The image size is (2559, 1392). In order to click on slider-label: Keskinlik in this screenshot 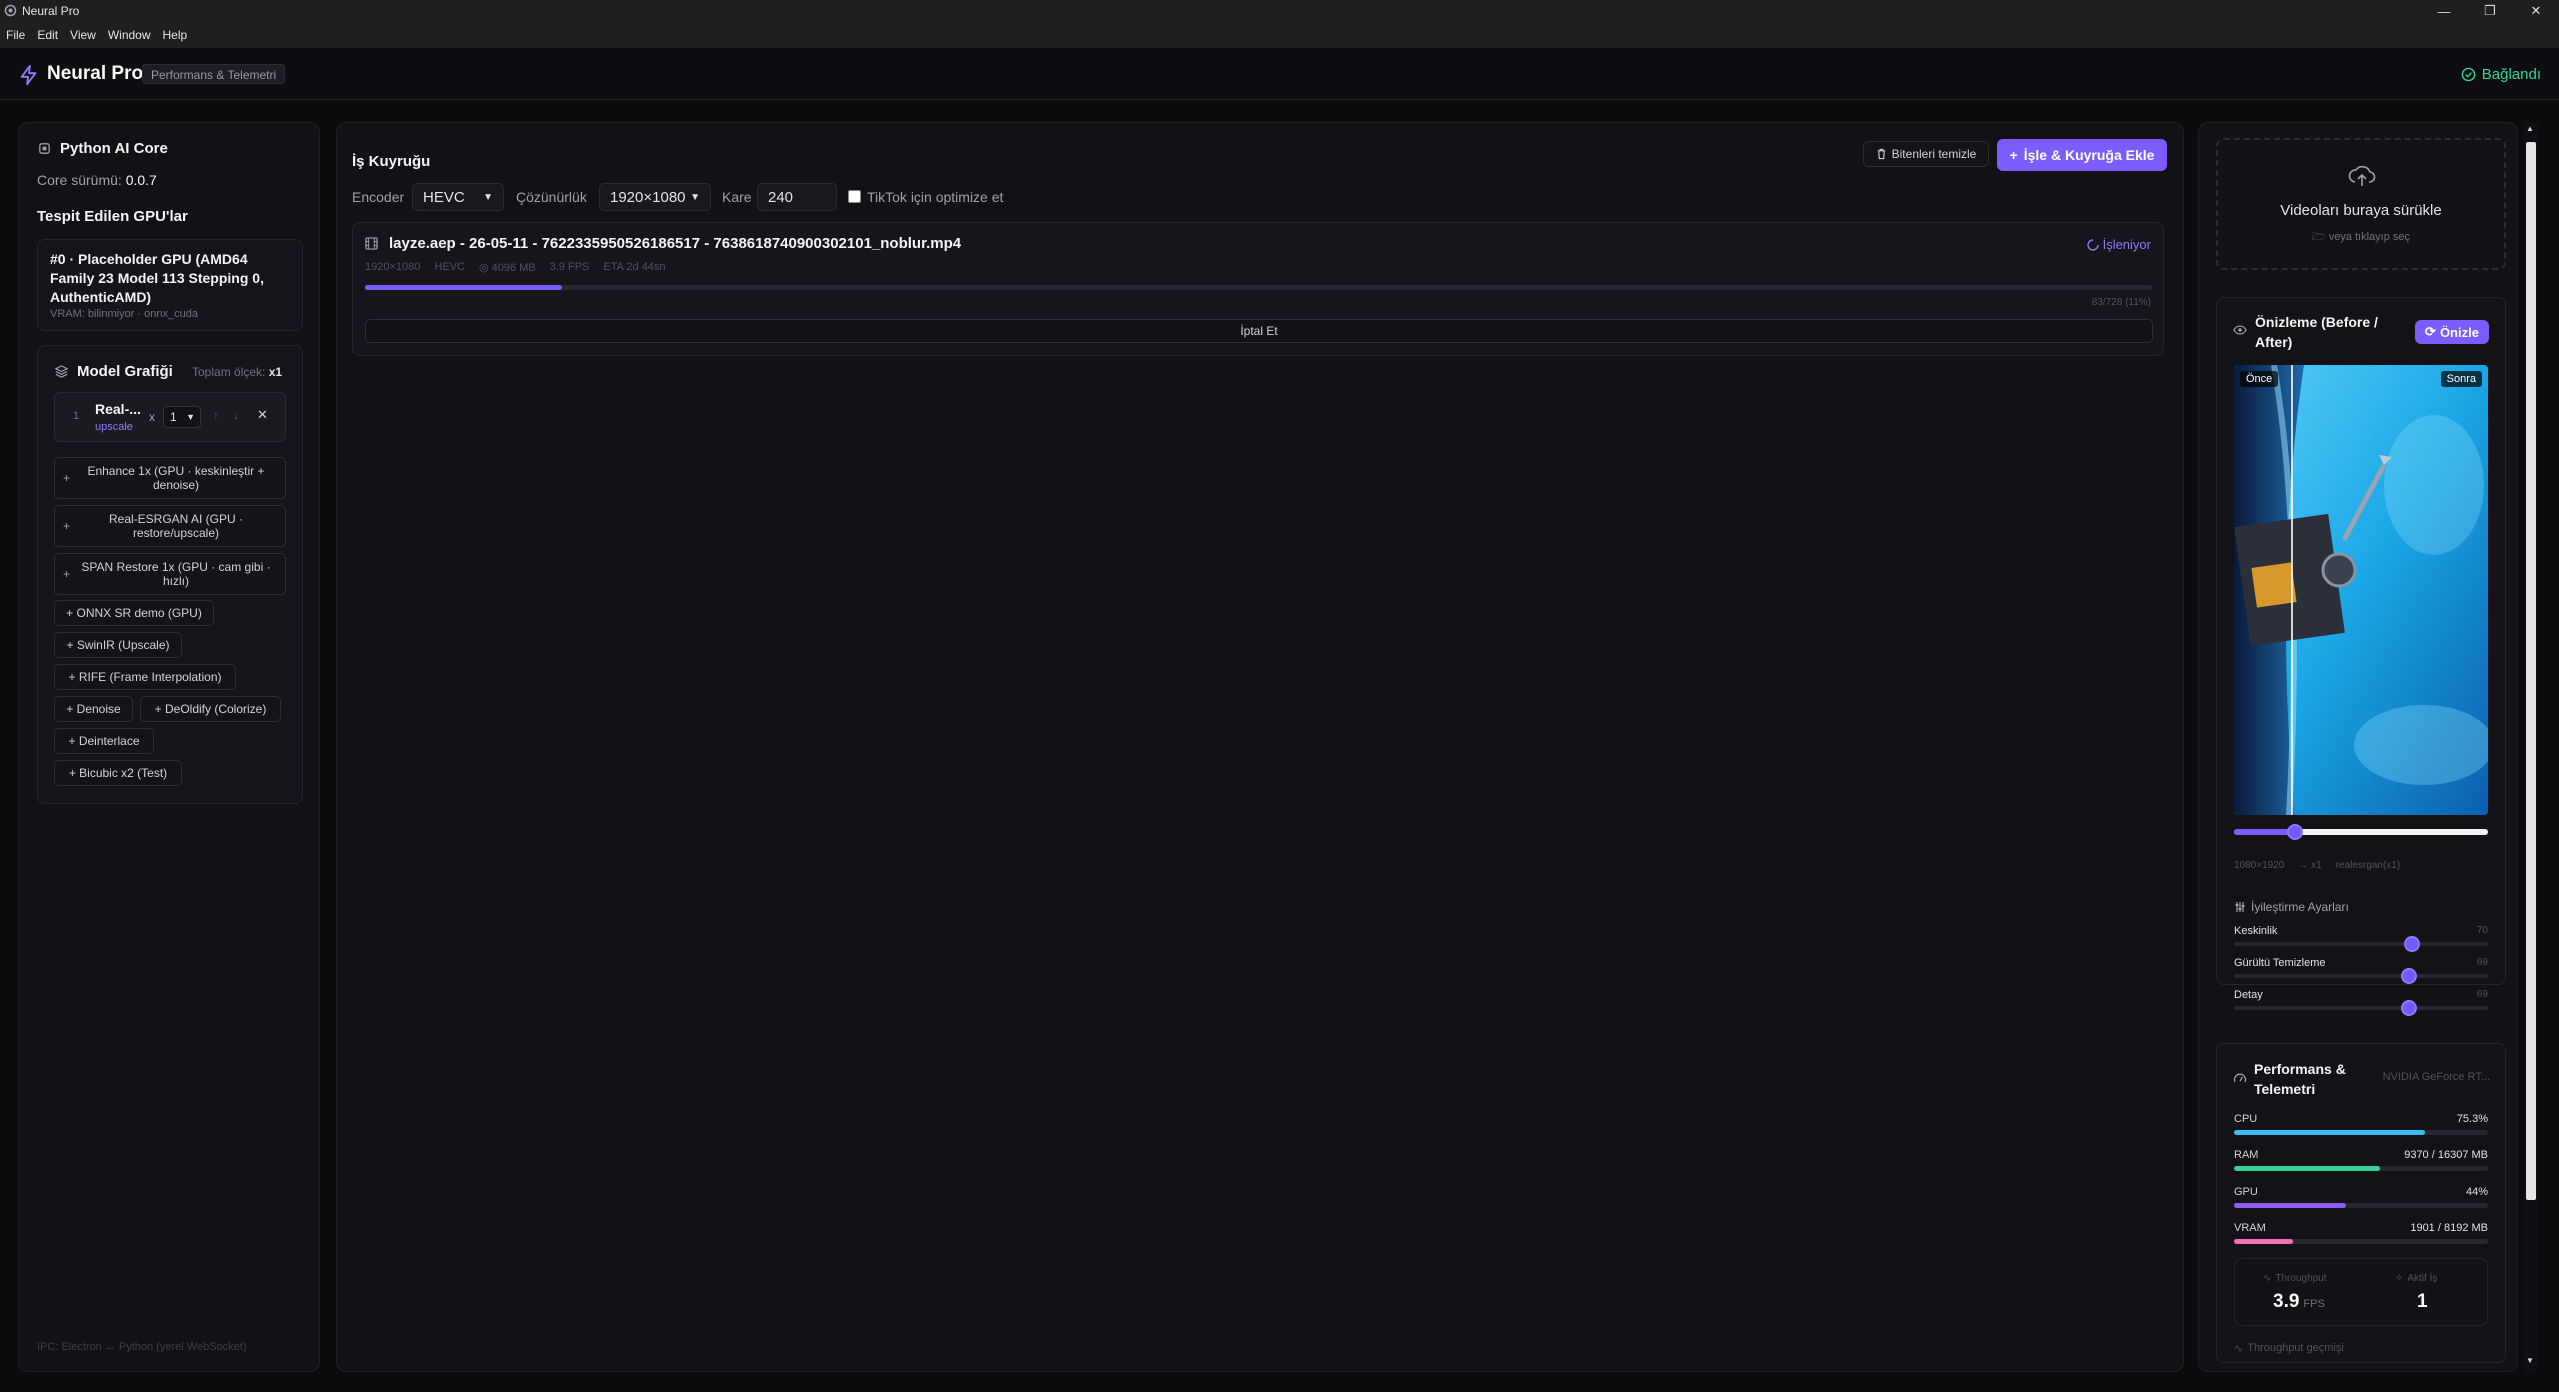, I will do `click(2256, 931)`.